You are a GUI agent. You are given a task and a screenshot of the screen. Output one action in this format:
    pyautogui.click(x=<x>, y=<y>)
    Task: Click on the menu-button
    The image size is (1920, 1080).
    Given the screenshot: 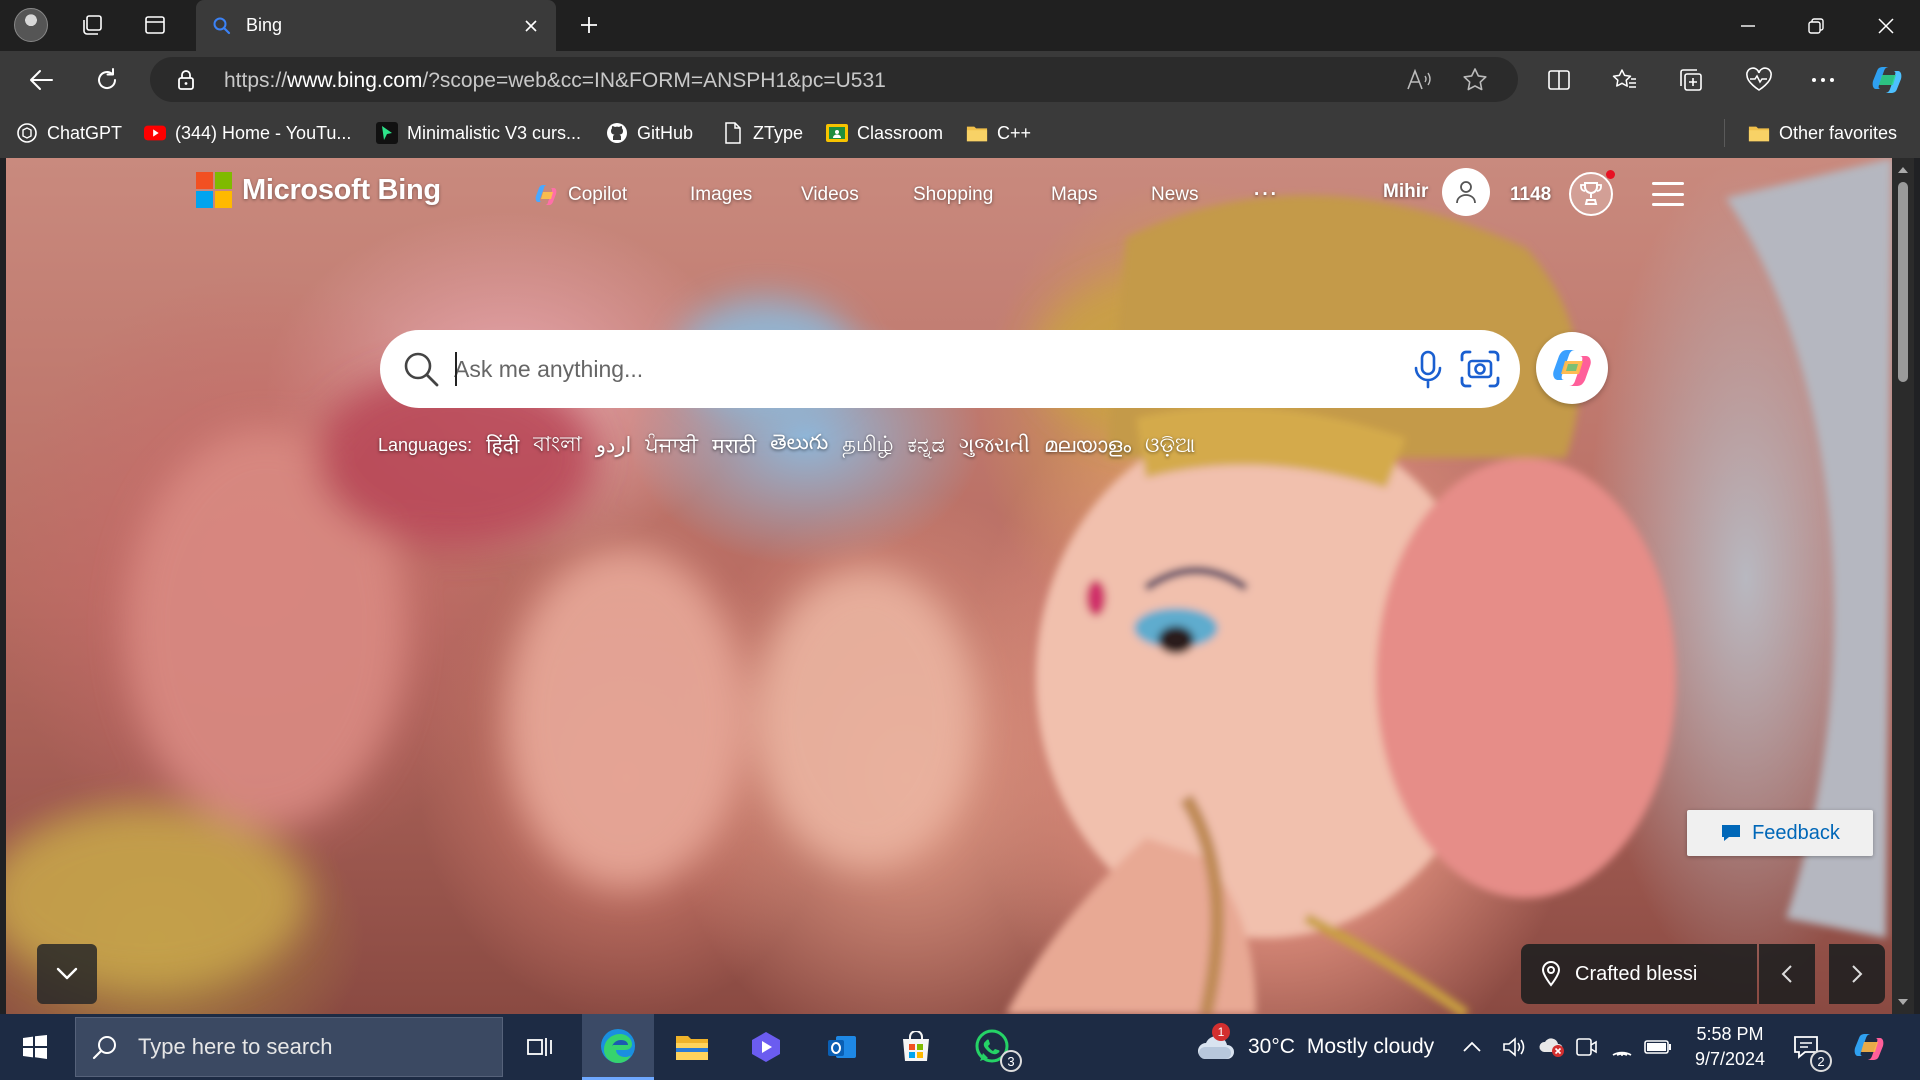 What is the action you would take?
    pyautogui.click(x=1668, y=194)
    